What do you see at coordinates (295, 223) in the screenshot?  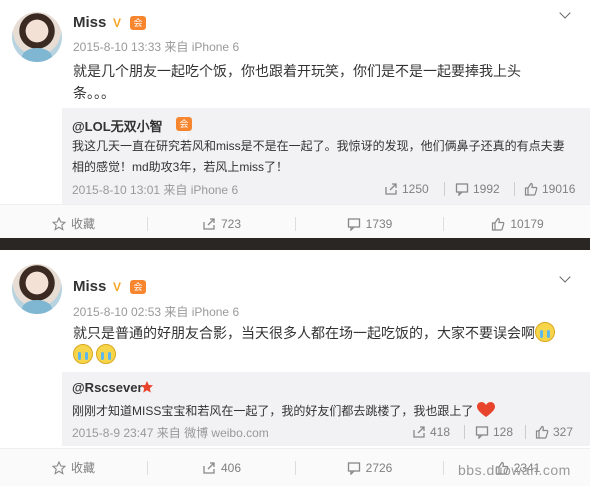 I see `action-bar: 收藏 723 1739 10179` at bounding box center [295, 223].